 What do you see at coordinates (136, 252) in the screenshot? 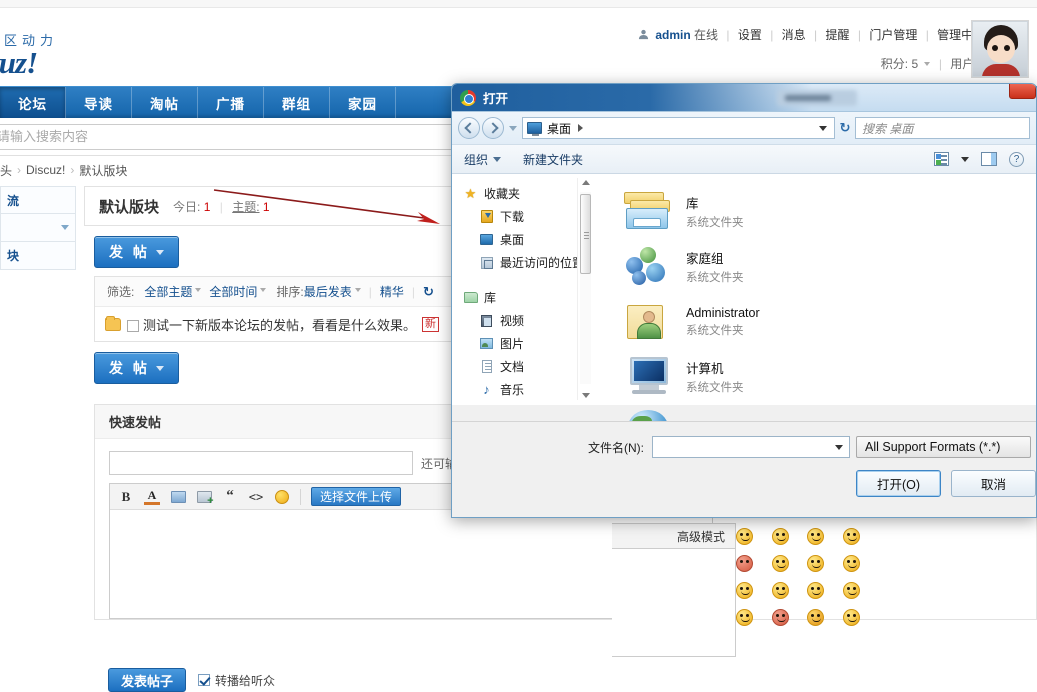
I see `new-post-button-top: 发 帖` at bounding box center [136, 252].